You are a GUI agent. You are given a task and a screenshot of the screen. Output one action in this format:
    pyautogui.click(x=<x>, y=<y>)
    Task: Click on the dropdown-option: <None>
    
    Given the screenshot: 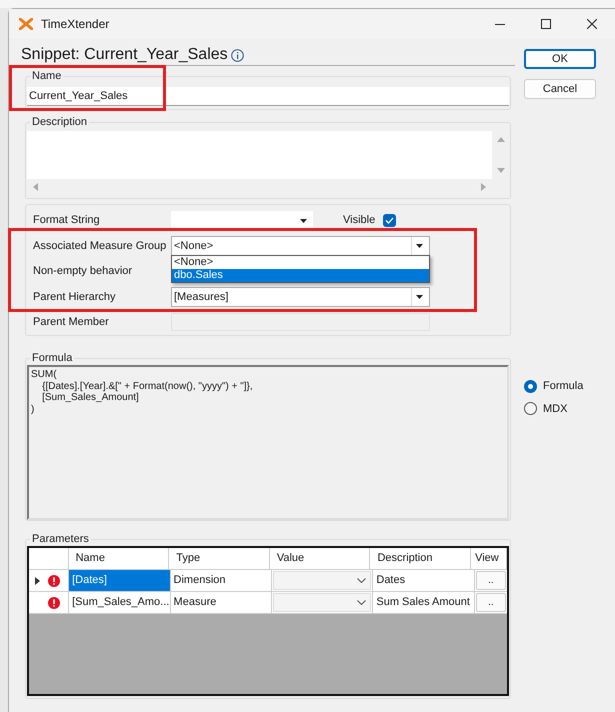 What is the action you would take?
    pyautogui.click(x=300, y=263)
    